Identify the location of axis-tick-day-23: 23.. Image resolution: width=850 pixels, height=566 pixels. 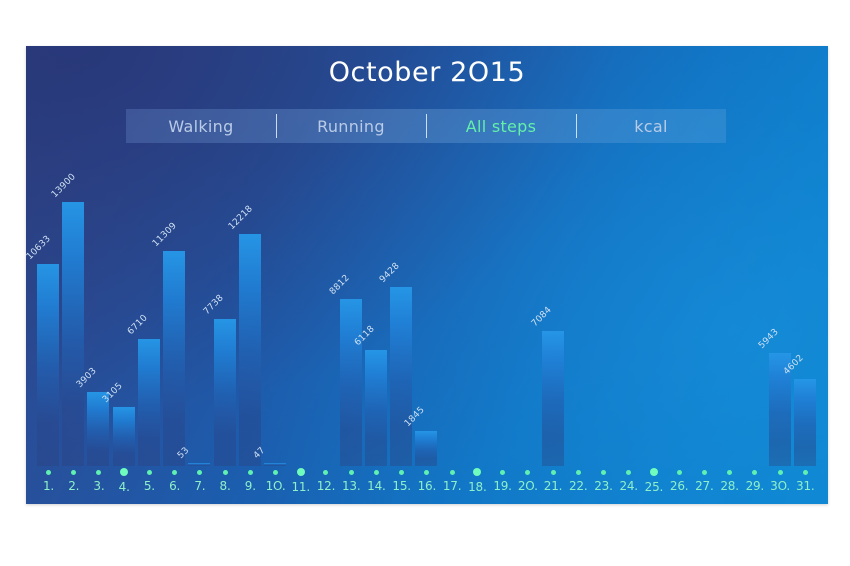
(603, 479).